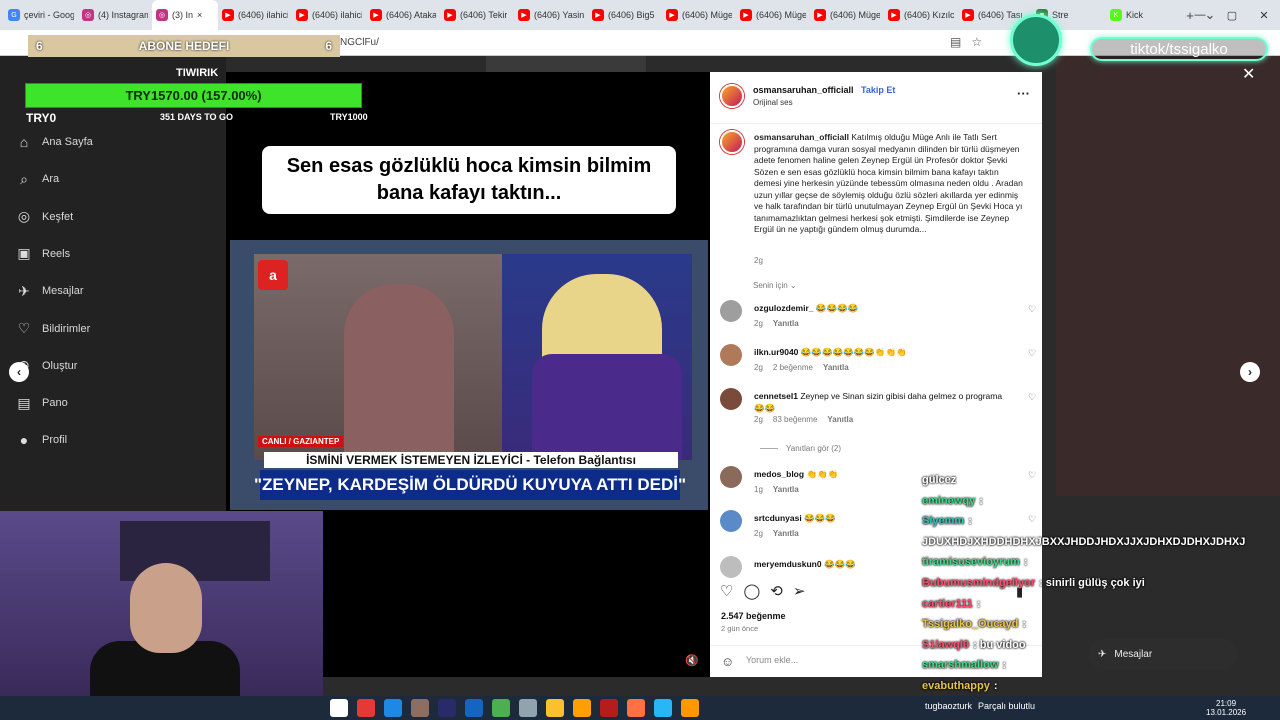  What do you see at coordinates (44, 216) in the screenshot?
I see `sidebar-item-explore: ◎ Keşfet` at bounding box center [44, 216].